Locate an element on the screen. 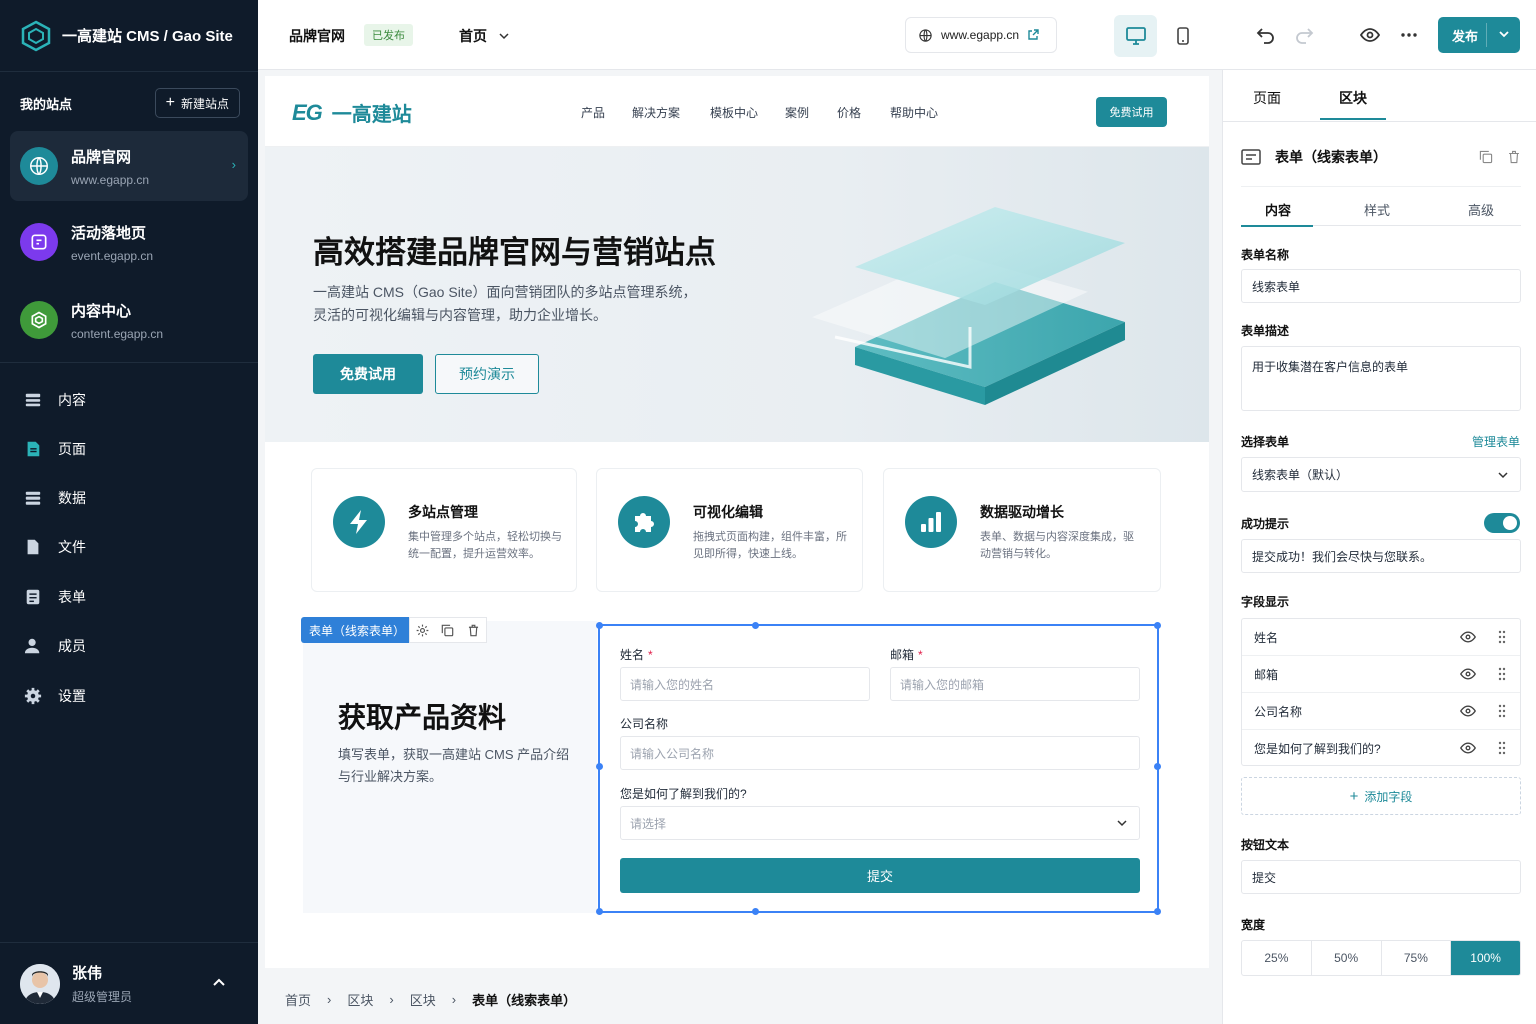  width-option-25: 25% is located at coordinates (1277, 958).